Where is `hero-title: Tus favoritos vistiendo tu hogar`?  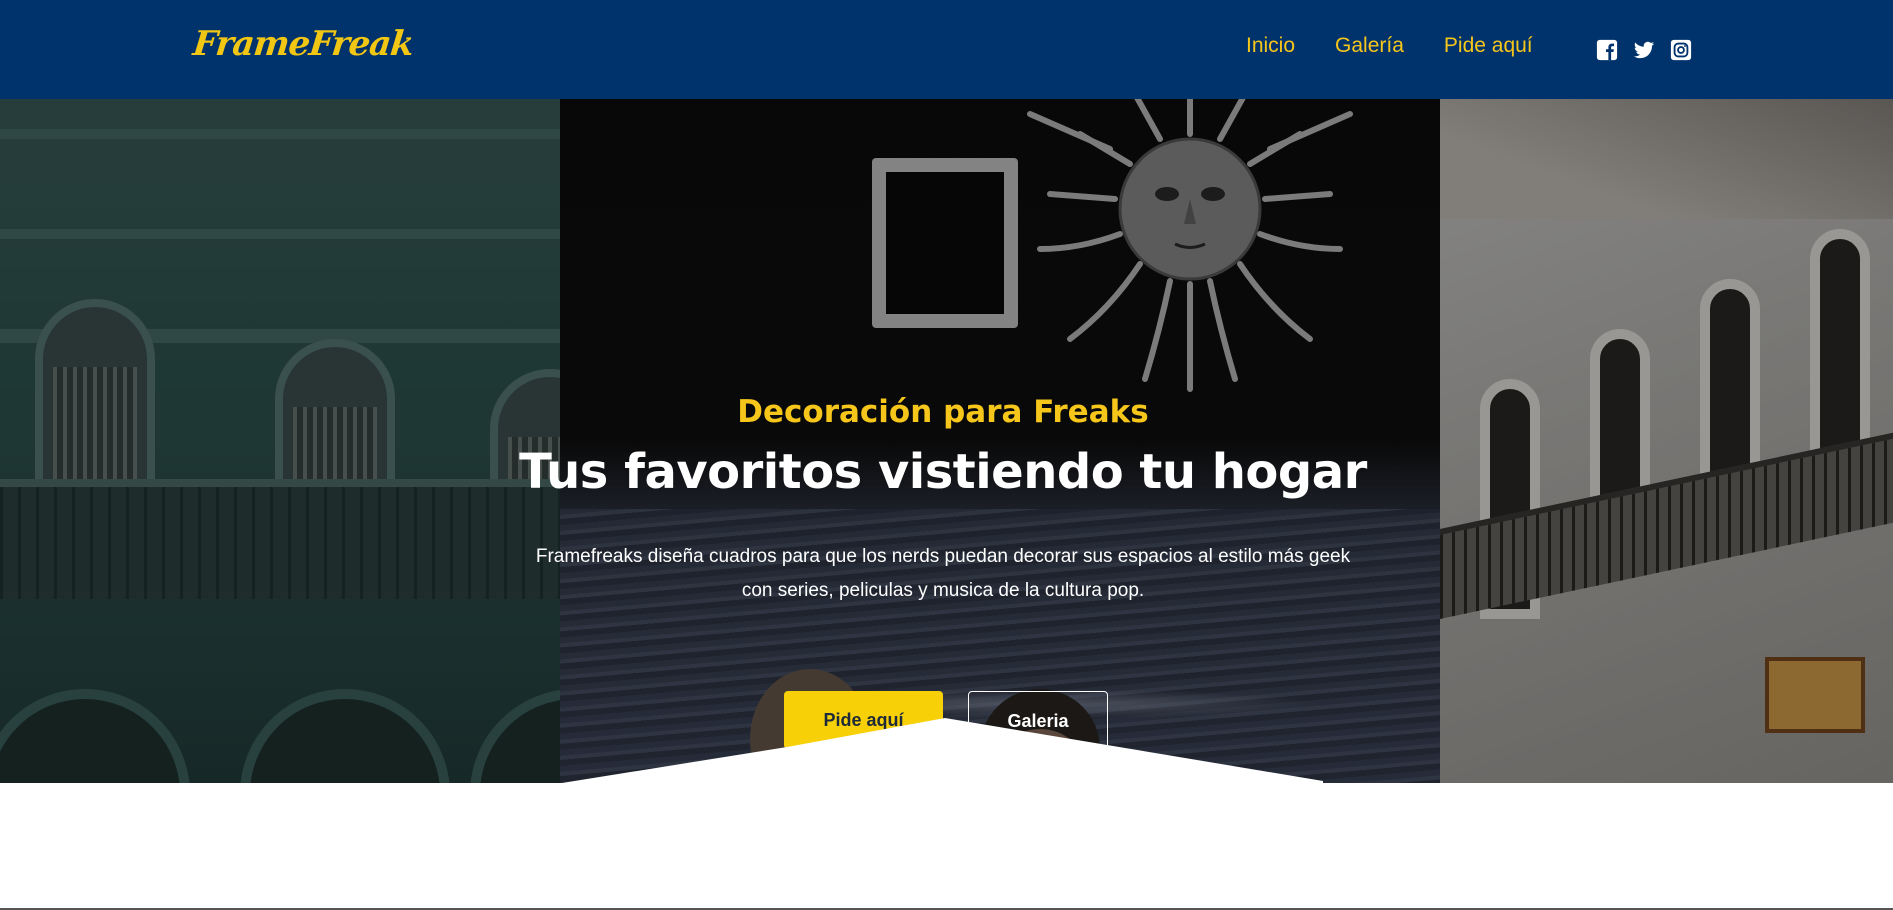 hero-title: Tus favoritos vistiendo tu hogar is located at coordinates (943, 472).